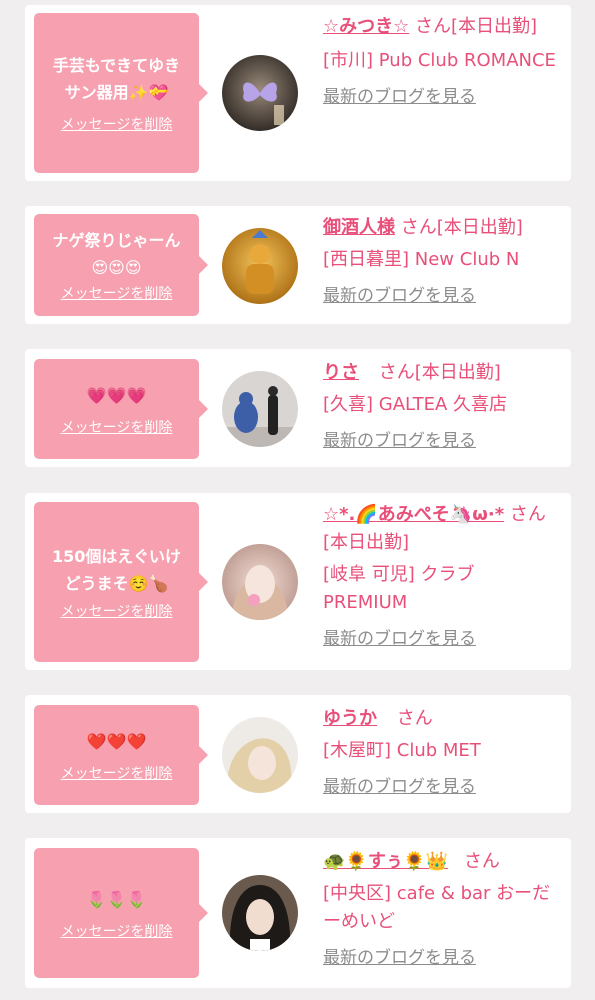 The height and width of the screenshot is (1000, 595). What do you see at coordinates (116, 254) in the screenshot?
I see `message-text: ナゲ祭りじゃーん 😍😍😍` at bounding box center [116, 254].